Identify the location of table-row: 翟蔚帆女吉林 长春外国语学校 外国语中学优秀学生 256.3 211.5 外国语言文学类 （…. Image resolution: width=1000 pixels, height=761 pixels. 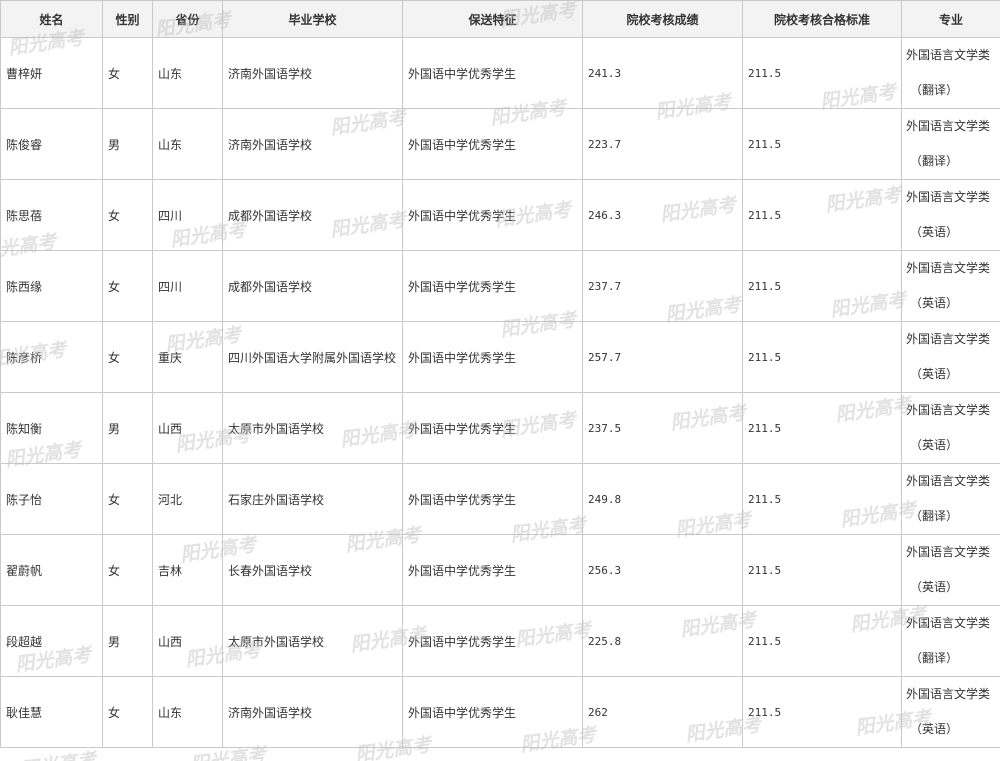
(500, 570).